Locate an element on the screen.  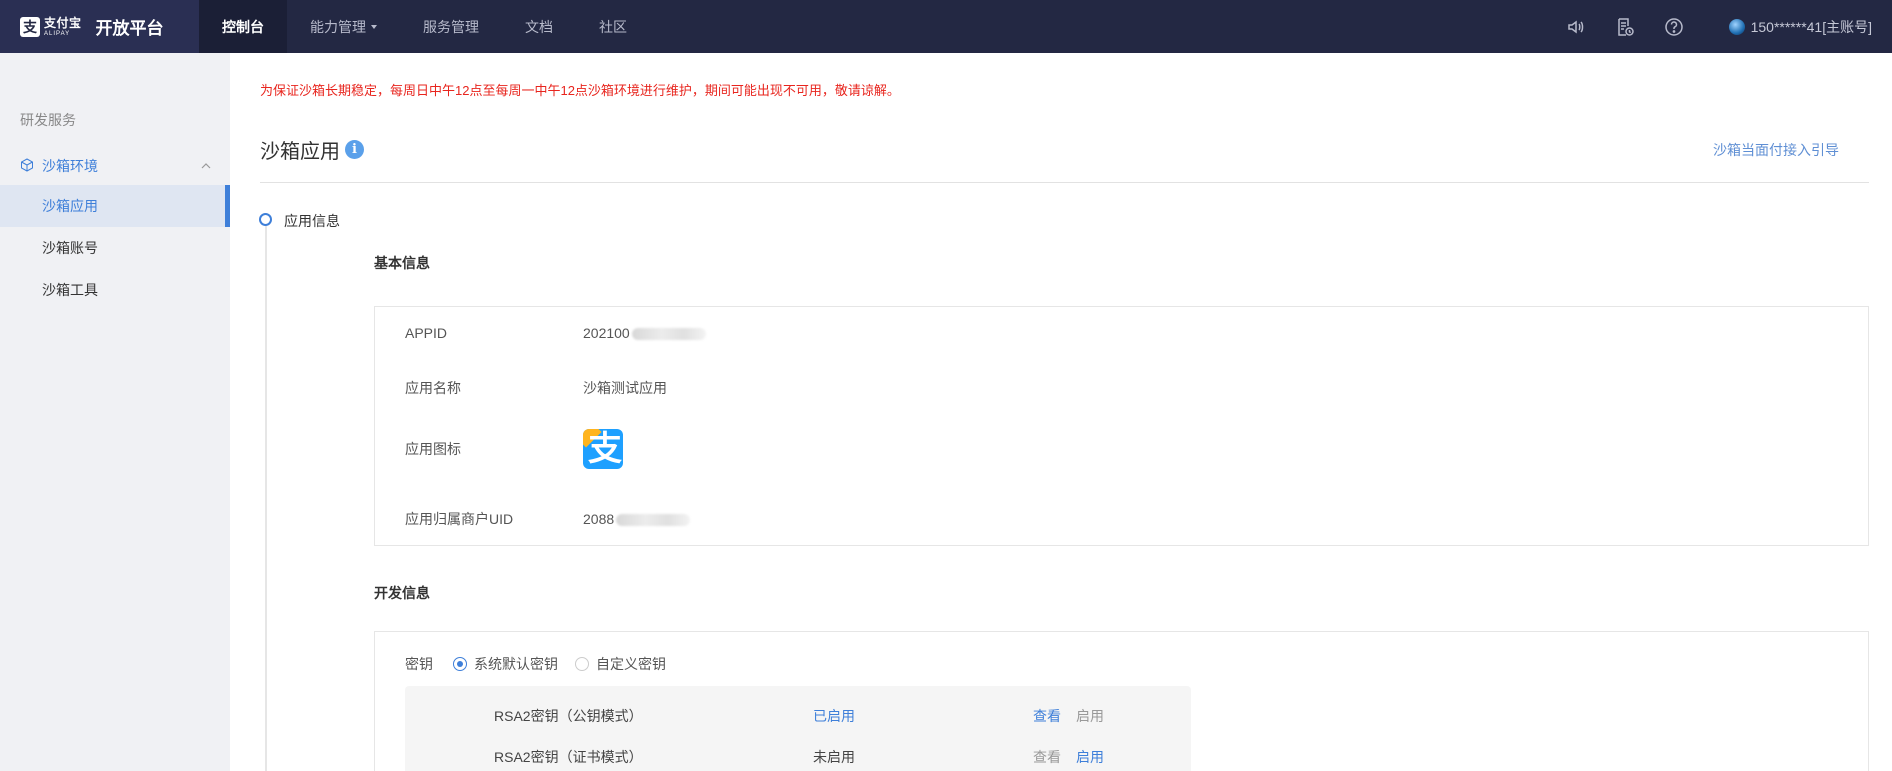
nav-service-label: 服务管理 is located at coordinates (451, 26).